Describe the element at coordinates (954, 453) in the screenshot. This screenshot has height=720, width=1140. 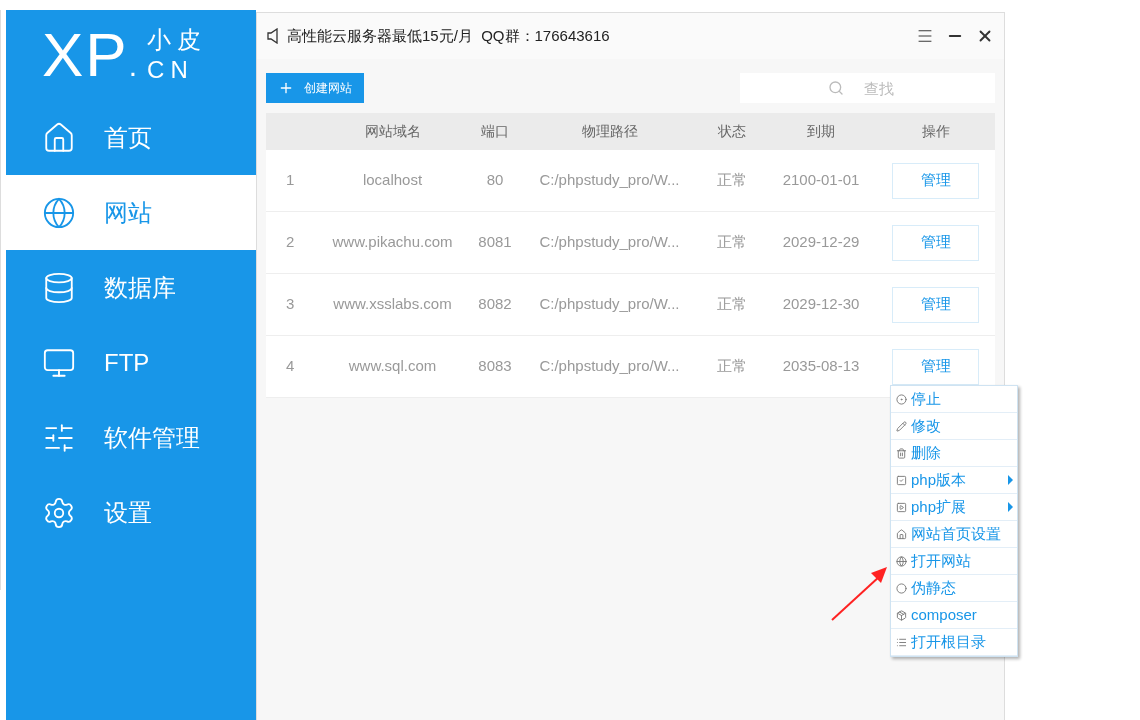
I see `menu-item: 删除` at that location.